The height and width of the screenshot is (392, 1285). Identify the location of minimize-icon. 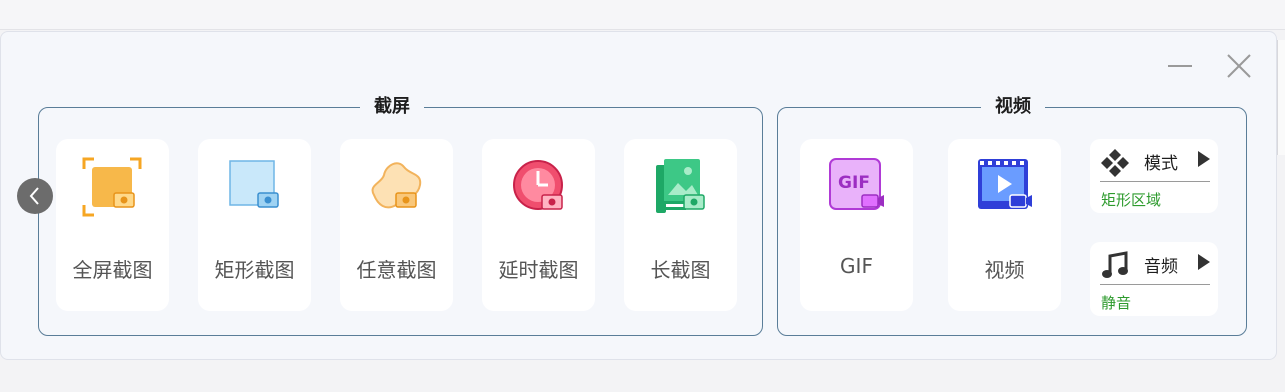
(1180, 66).